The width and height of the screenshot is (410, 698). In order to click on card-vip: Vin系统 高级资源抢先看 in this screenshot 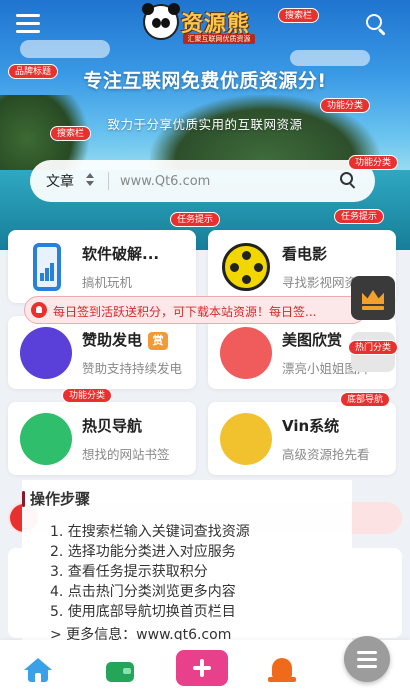, I will do `click(302, 438)`.